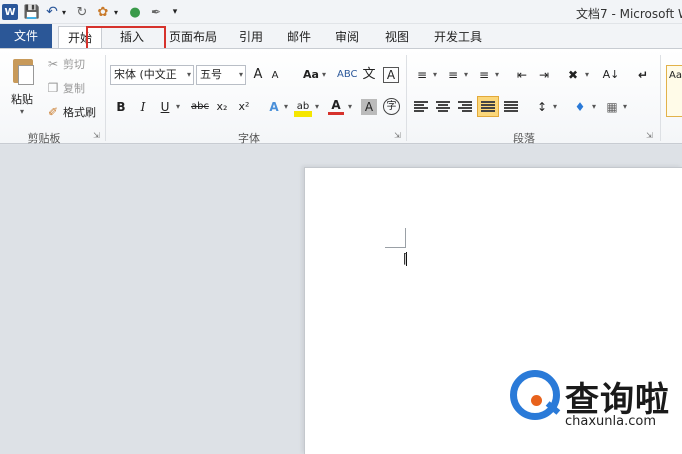  I want to click on styles-gallery: Aa, so click(674, 91).